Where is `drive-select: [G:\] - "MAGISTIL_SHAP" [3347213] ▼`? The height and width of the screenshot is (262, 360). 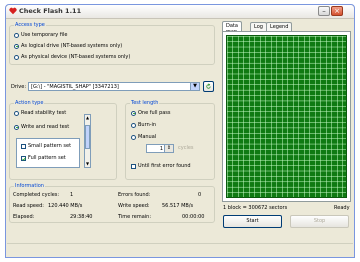 drive-select: [G:\] - "MAGISTIL_SHAP" [3347213] ▼ is located at coordinates (114, 86).